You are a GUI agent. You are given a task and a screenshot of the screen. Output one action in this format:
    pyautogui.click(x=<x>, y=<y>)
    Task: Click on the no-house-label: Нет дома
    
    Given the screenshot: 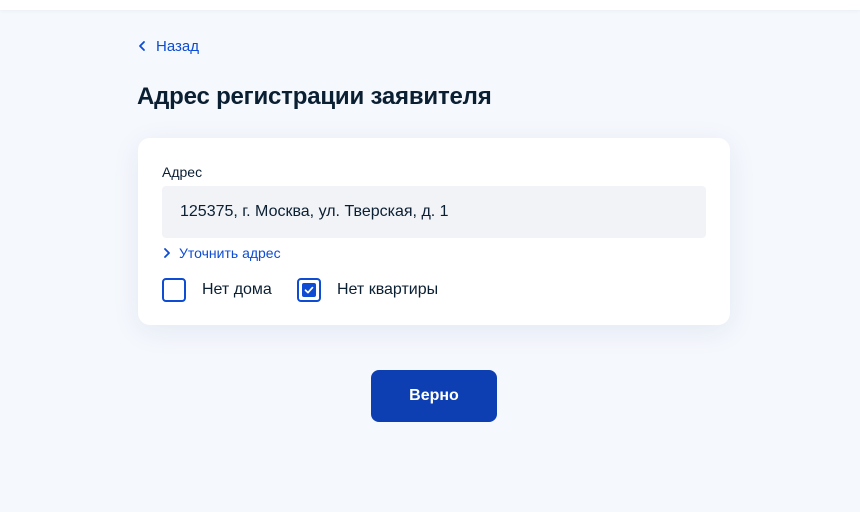 What is the action you would take?
    pyautogui.click(x=237, y=289)
    